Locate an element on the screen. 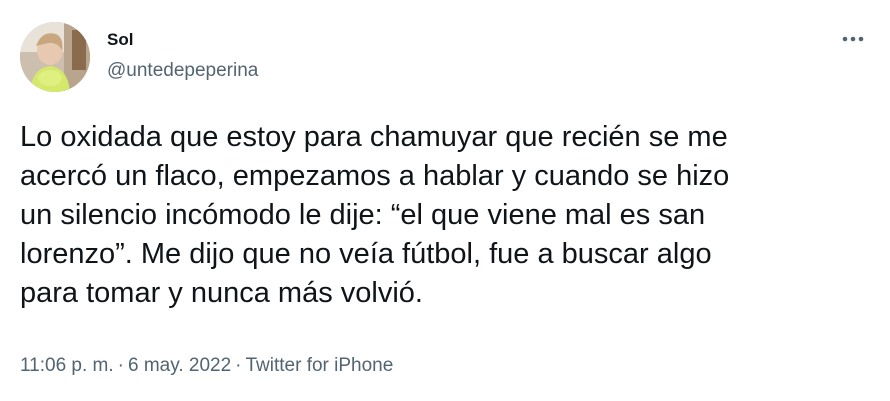  more-options-icon is located at coordinates (853, 39).